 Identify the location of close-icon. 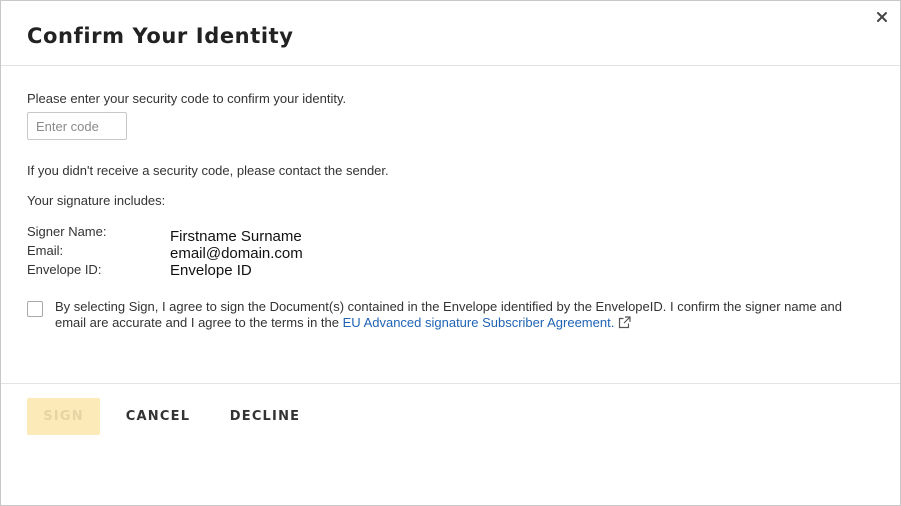
(882, 17).